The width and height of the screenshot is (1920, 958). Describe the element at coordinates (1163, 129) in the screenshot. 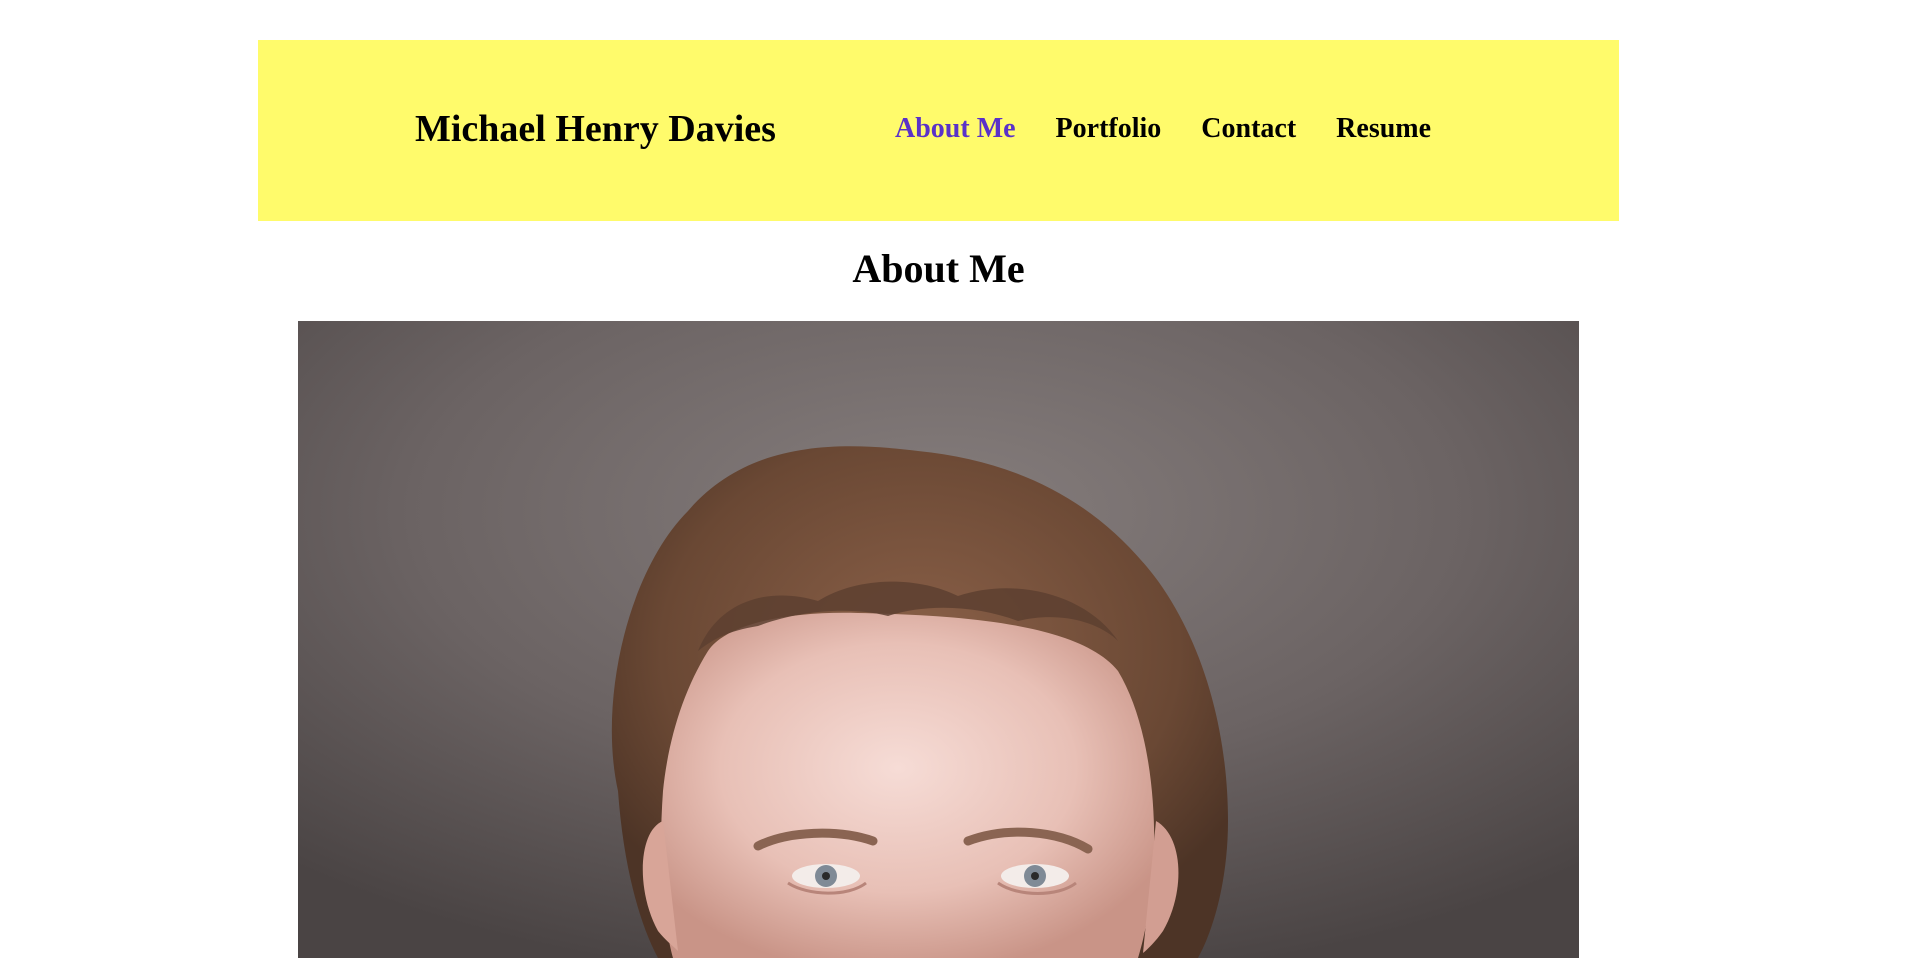

I see `main-nav: About Me Portfolio Contact Resume` at that location.